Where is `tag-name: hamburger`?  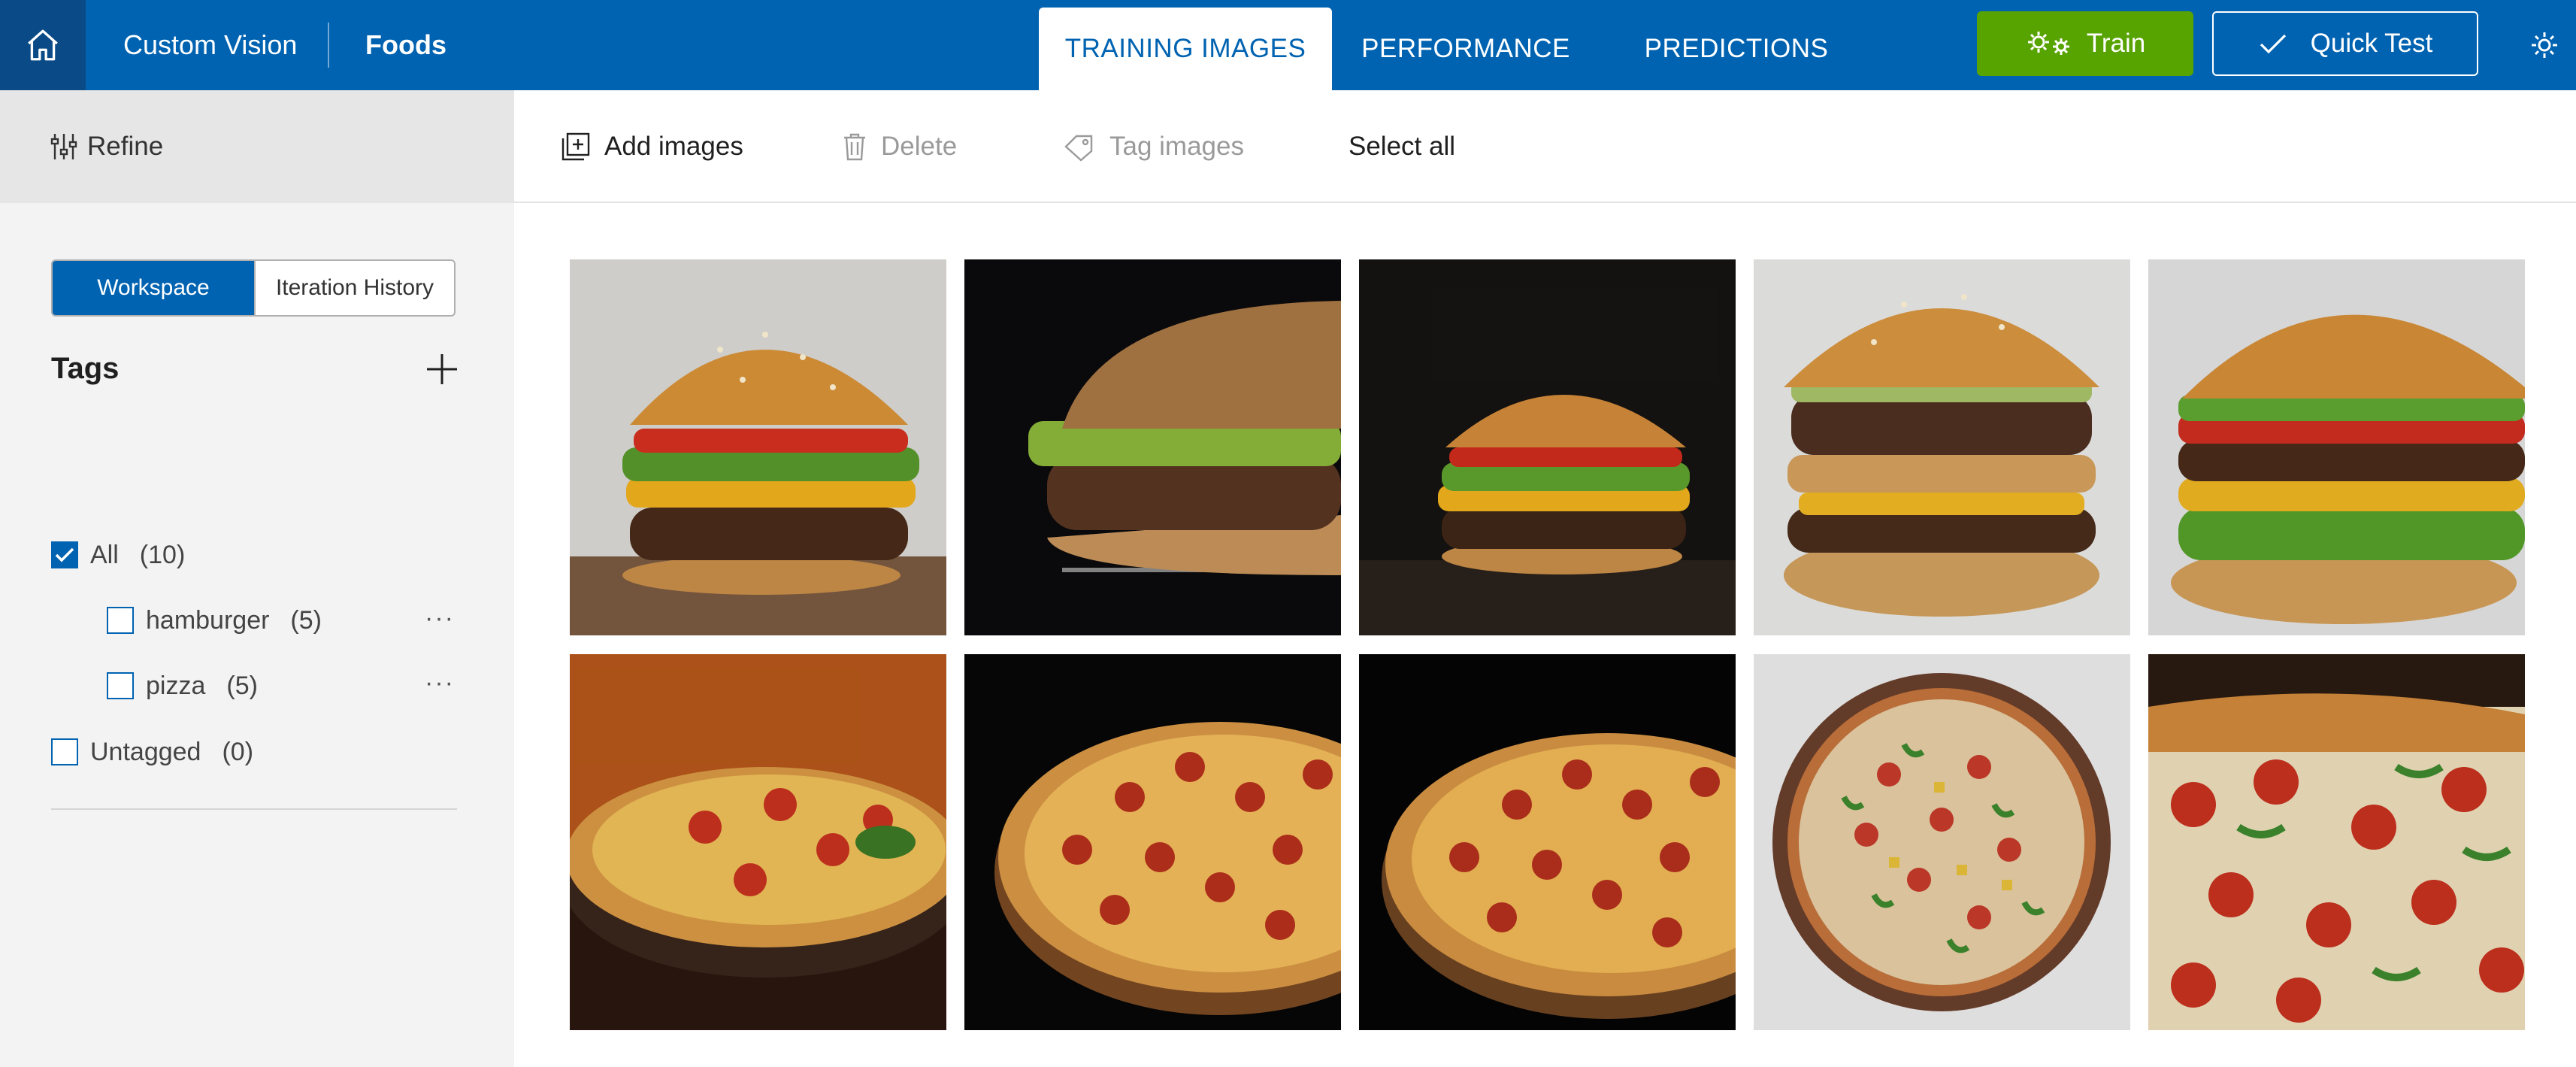
tag-name: hamburger is located at coordinates (208, 620).